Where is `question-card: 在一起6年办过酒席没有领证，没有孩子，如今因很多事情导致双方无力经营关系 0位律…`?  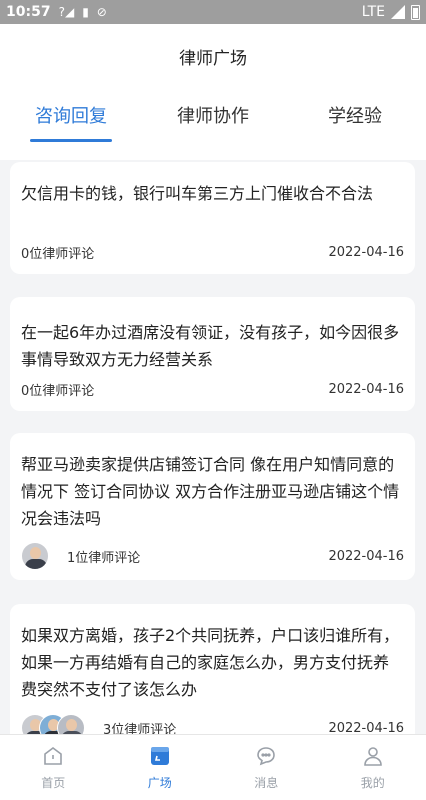
question-card: 在一起6年办过酒席没有领证，没有孩子，如今因很多事情导致双方无力经营关系 0位律… is located at coordinates (212, 354).